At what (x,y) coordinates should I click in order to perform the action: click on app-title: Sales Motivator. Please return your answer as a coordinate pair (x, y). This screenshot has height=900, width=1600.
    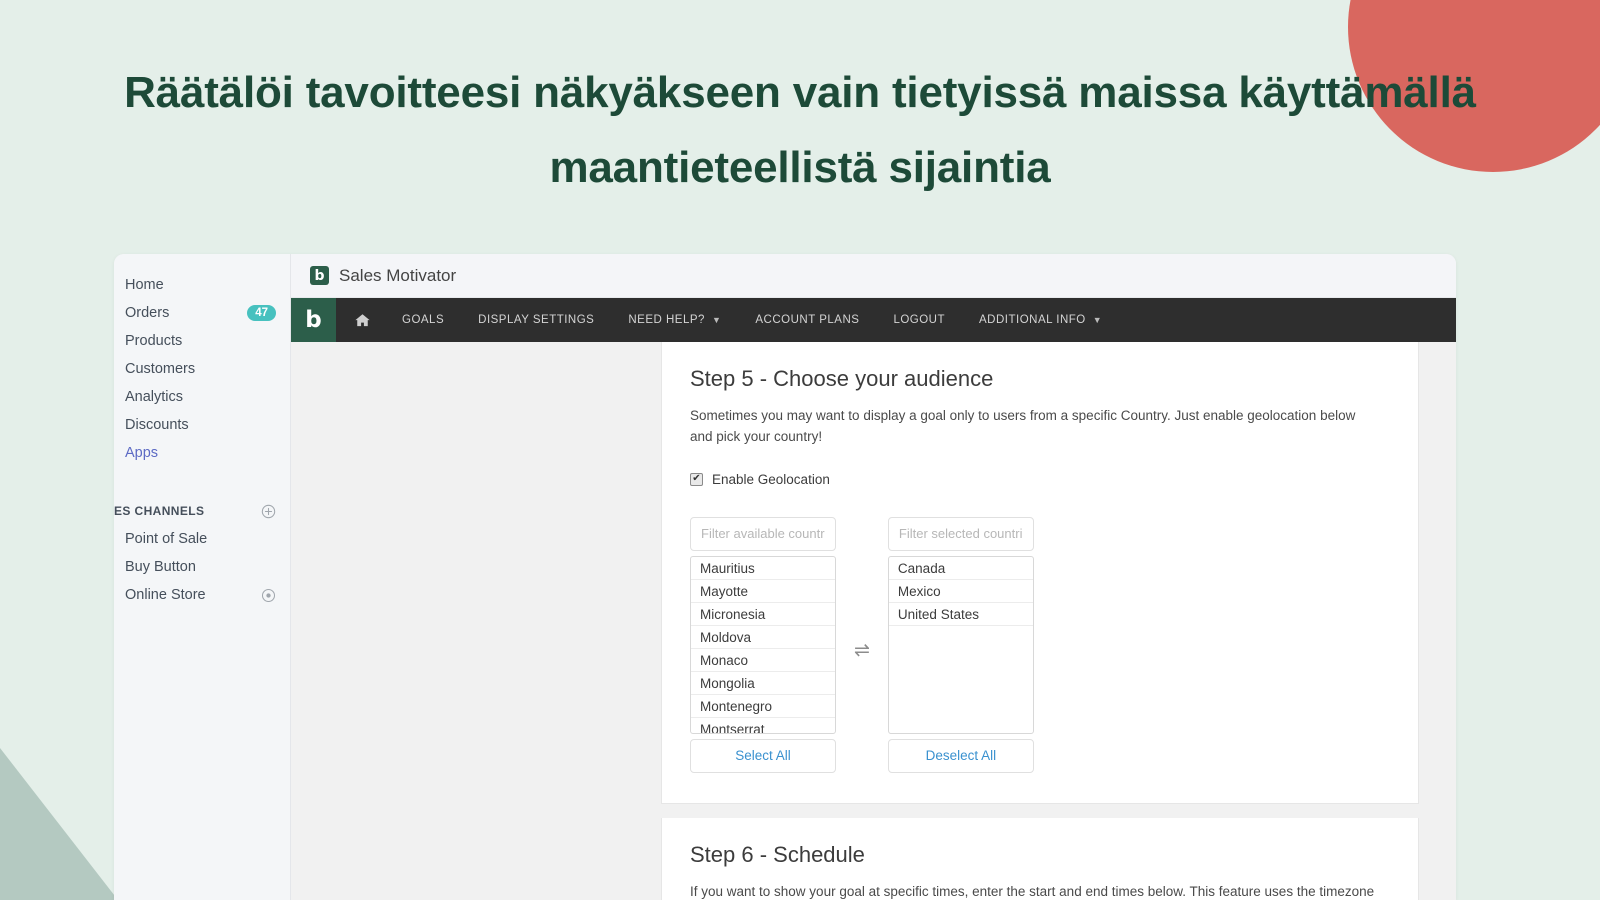
    Looking at the image, I should click on (398, 275).